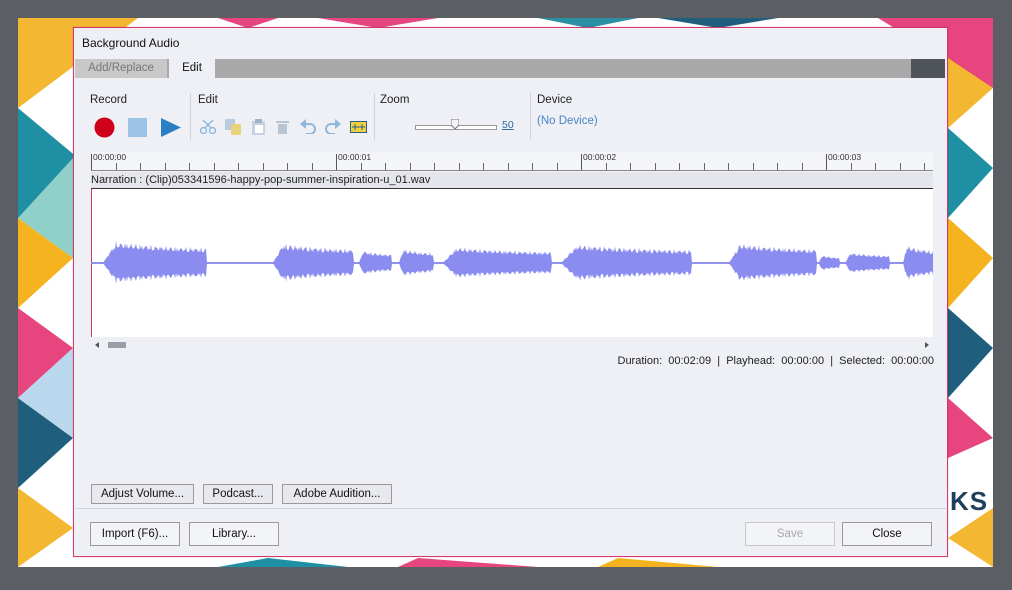 The width and height of the screenshot is (1012, 590). Describe the element at coordinates (104, 127) in the screenshot. I see `record-icon` at that location.